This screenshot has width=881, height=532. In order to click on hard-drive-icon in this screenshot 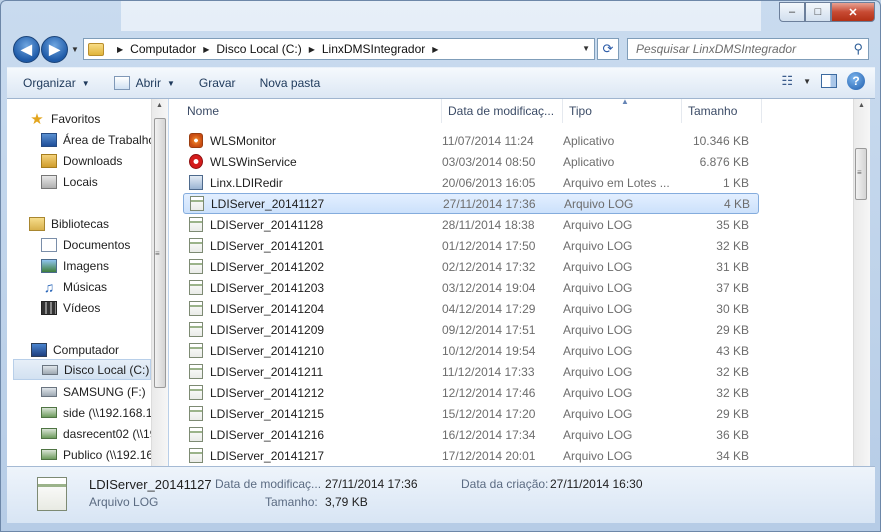, I will do `click(50, 369)`.